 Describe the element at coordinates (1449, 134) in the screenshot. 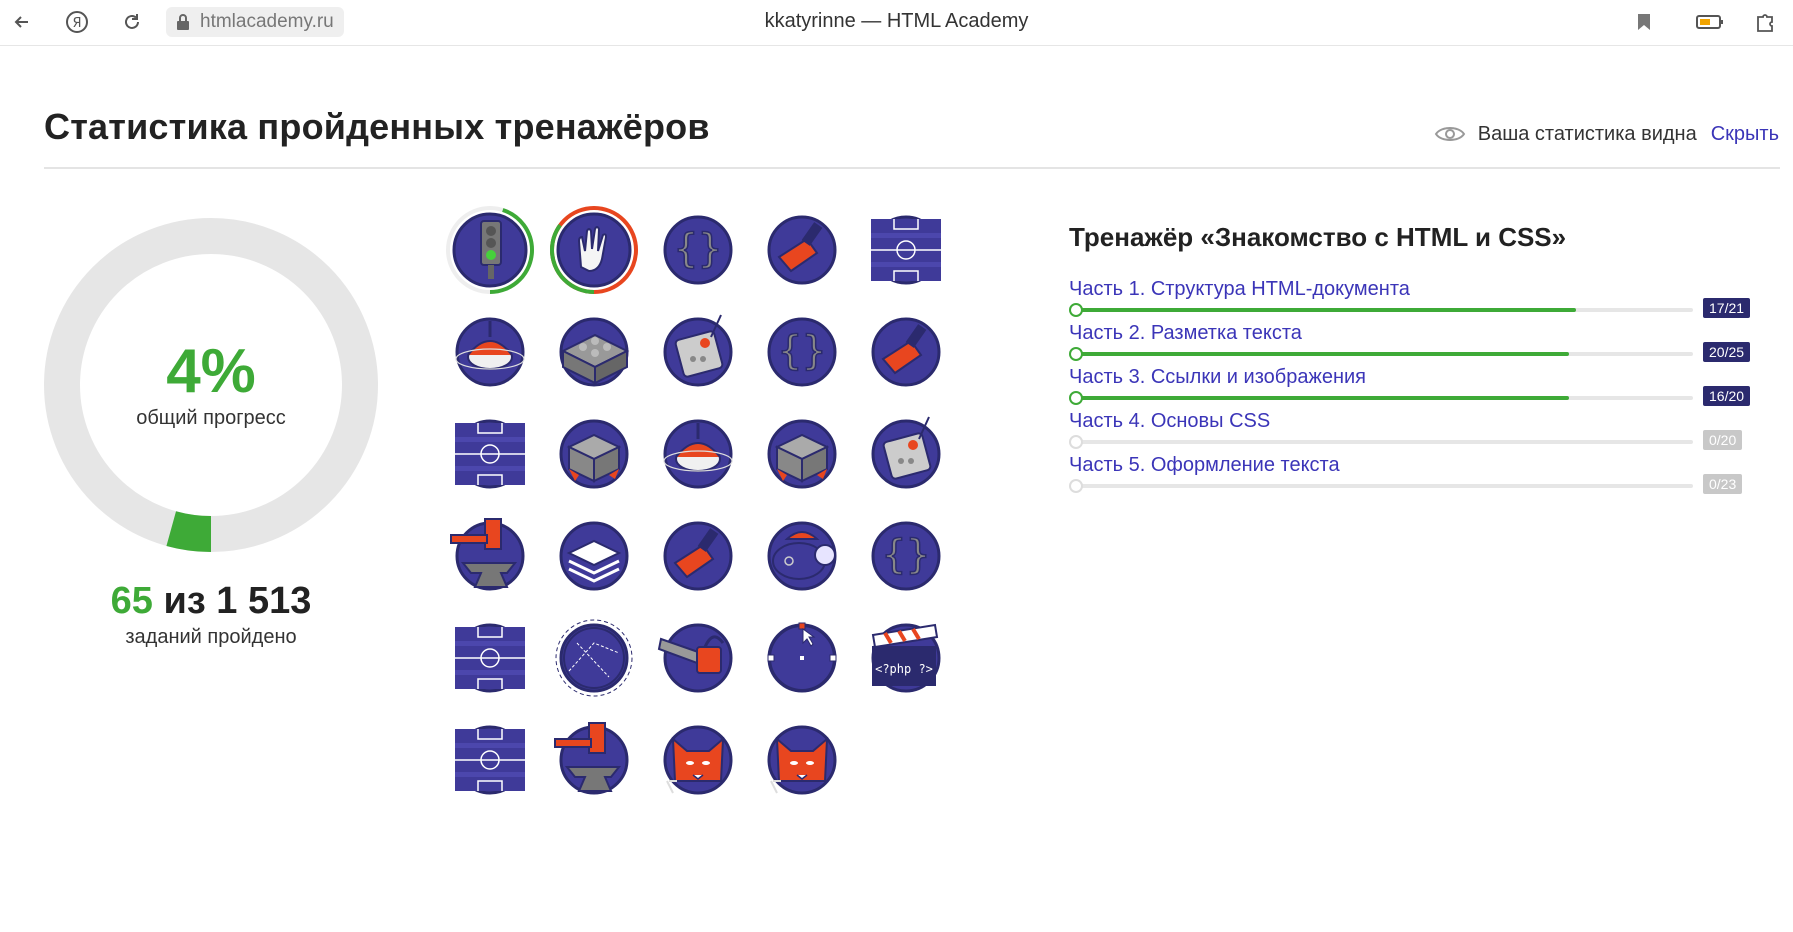

I see `eye-icon` at that location.